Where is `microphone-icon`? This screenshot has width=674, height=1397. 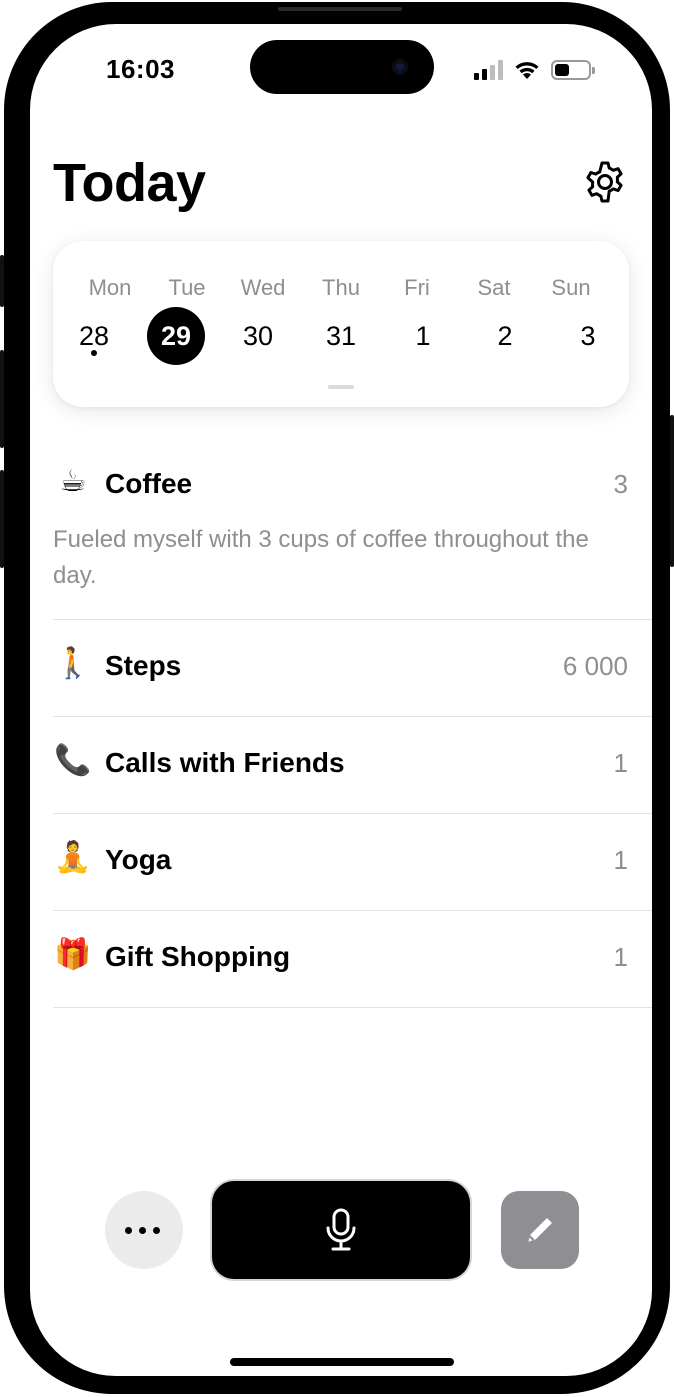
microphone-icon is located at coordinates (341, 1229).